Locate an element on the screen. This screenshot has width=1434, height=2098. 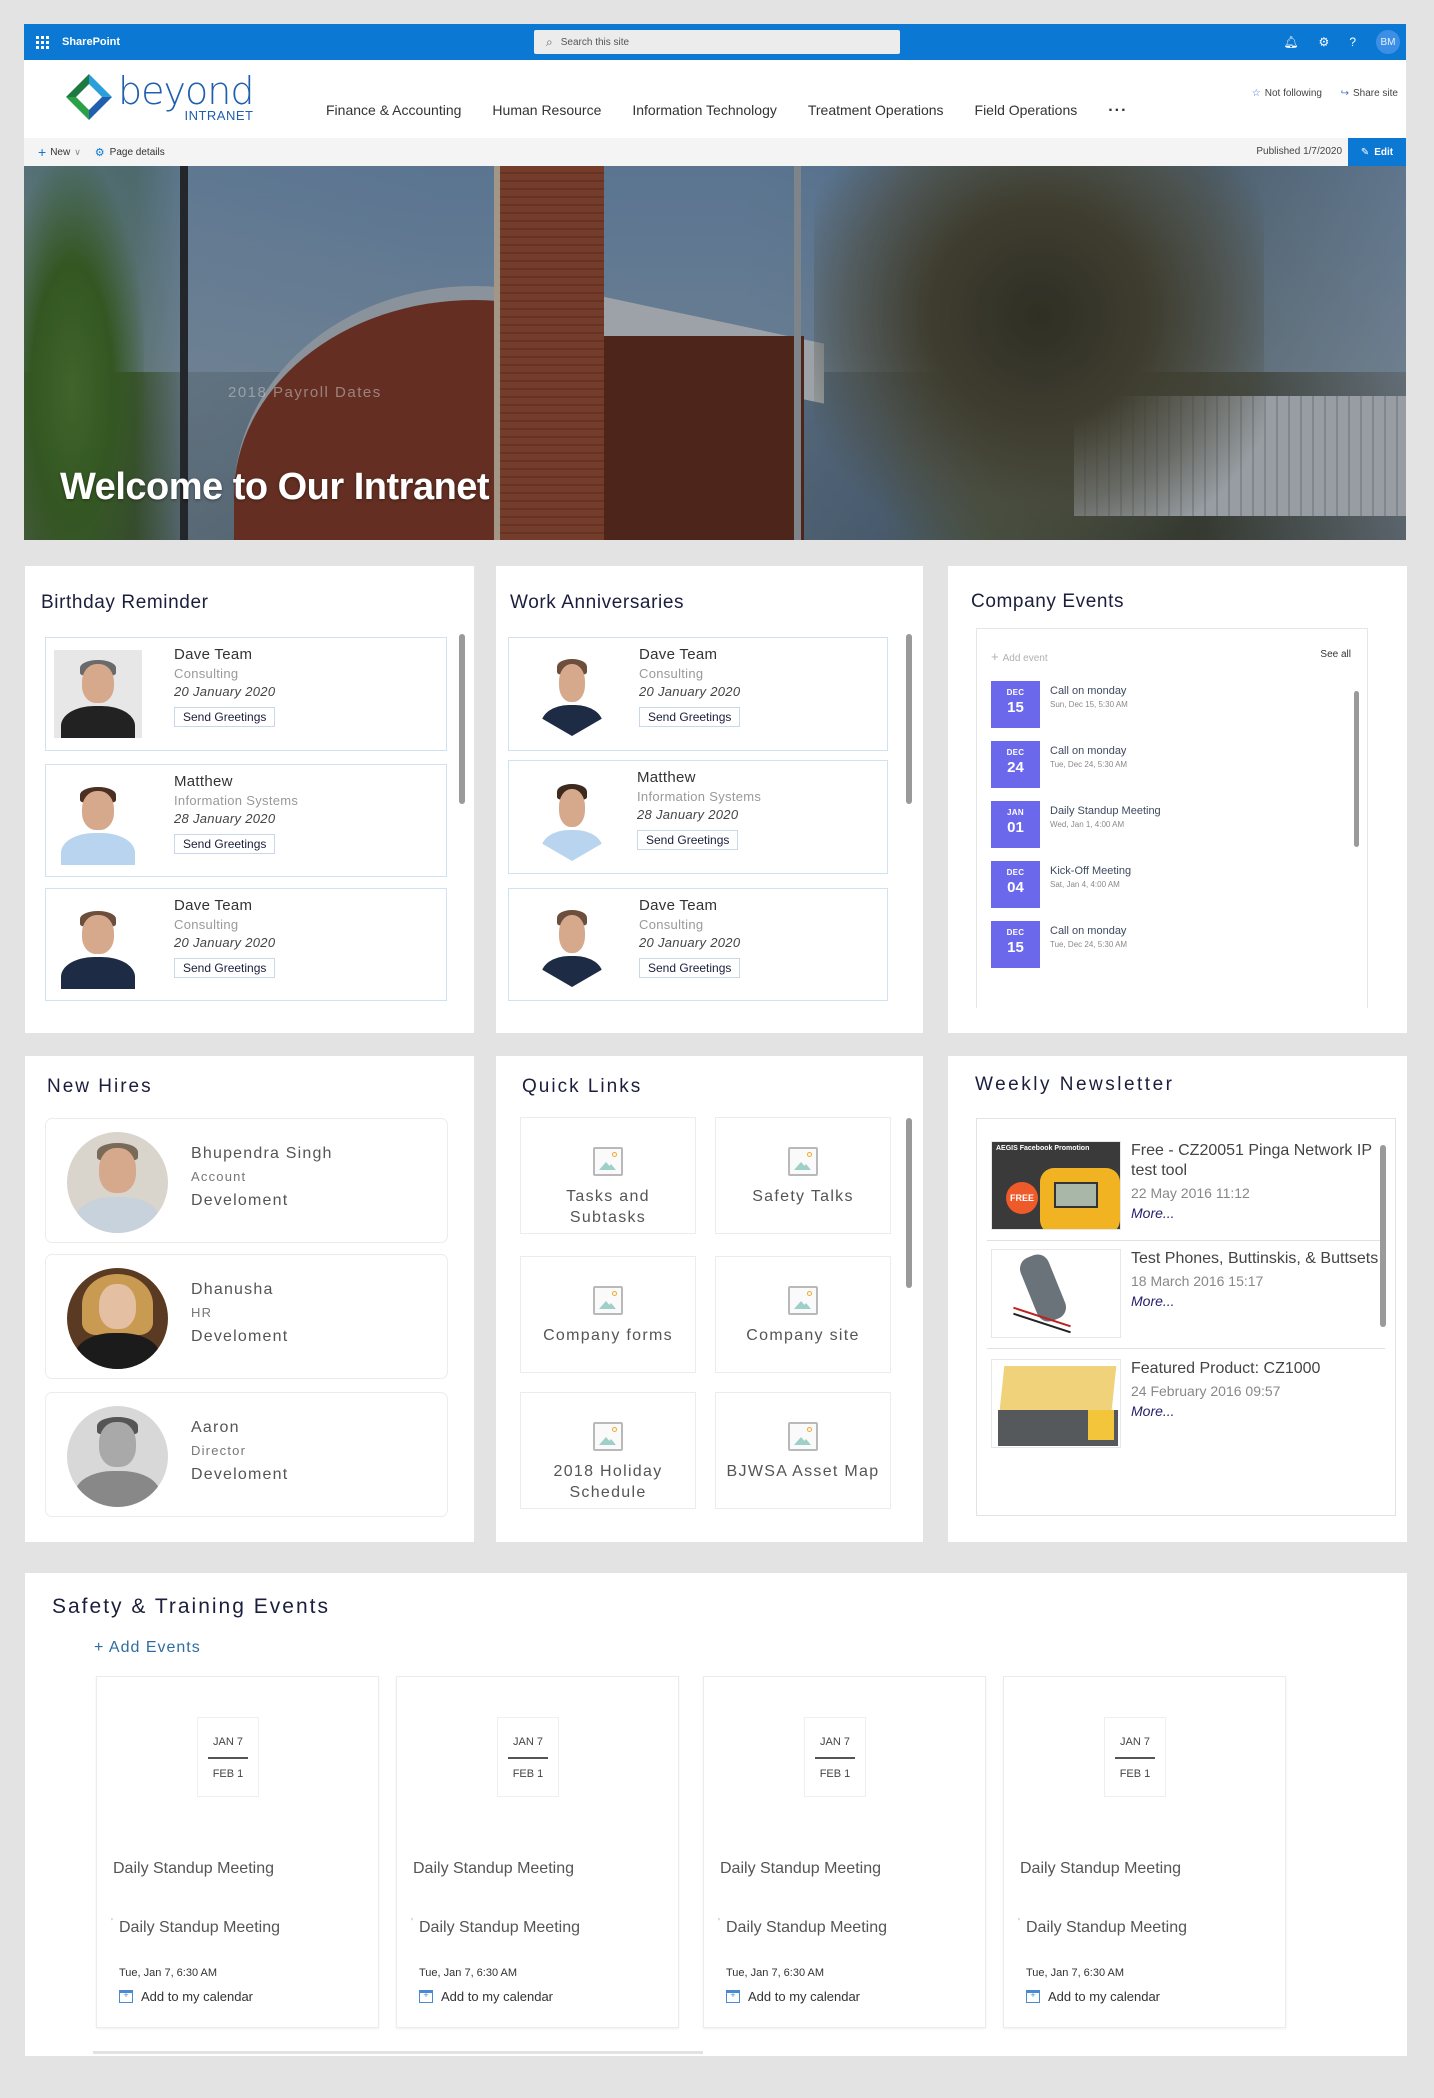
panel-title: Weekly Newsletter is located at coordinates (1075, 1084).